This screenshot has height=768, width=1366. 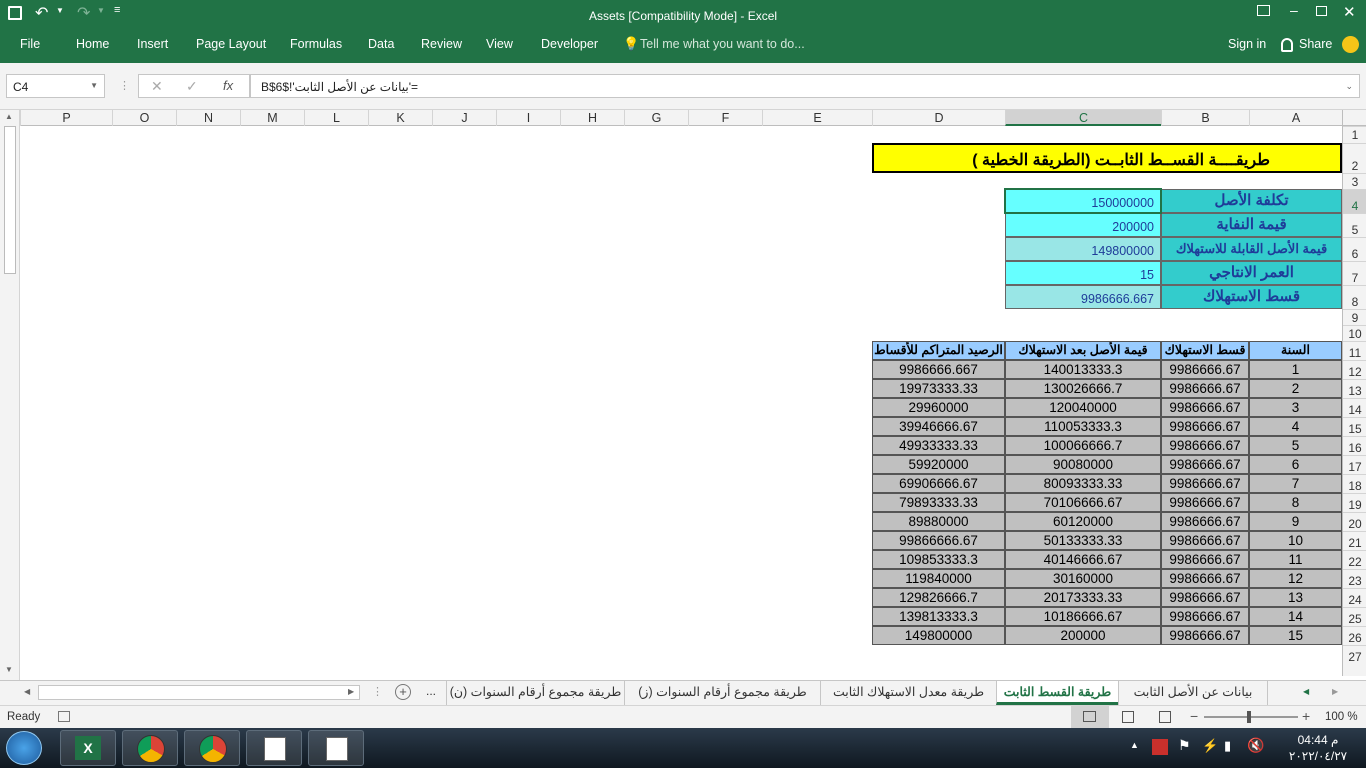 What do you see at coordinates (1354, 540) in the screenshot?
I see `row-header-21: 21` at bounding box center [1354, 540].